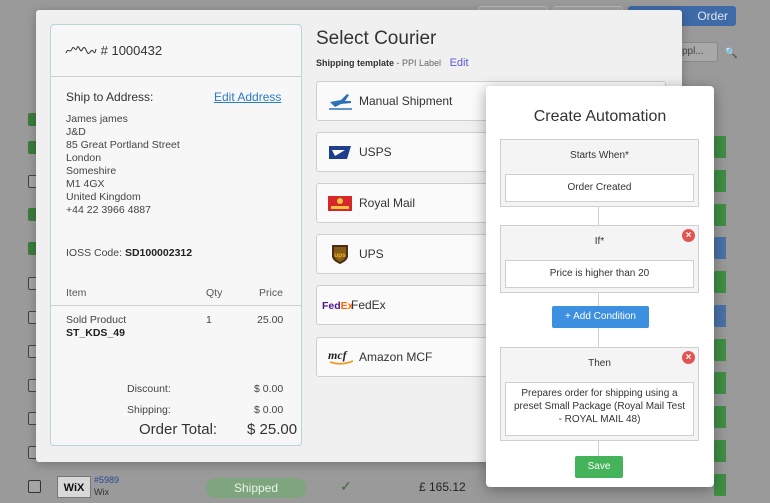  What do you see at coordinates (346, 486) in the screenshot?
I see `checkmark-icon: ✓` at bounding box center [346, 486].